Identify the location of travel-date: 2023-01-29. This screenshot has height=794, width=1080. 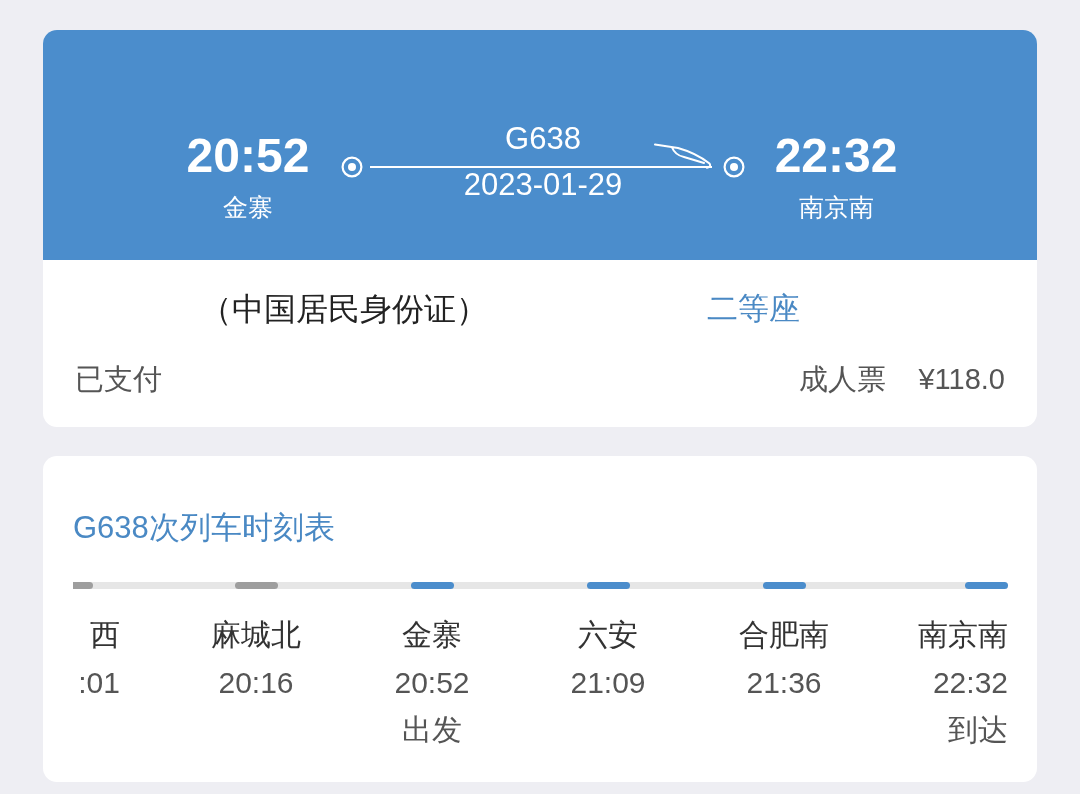
(543, 185).